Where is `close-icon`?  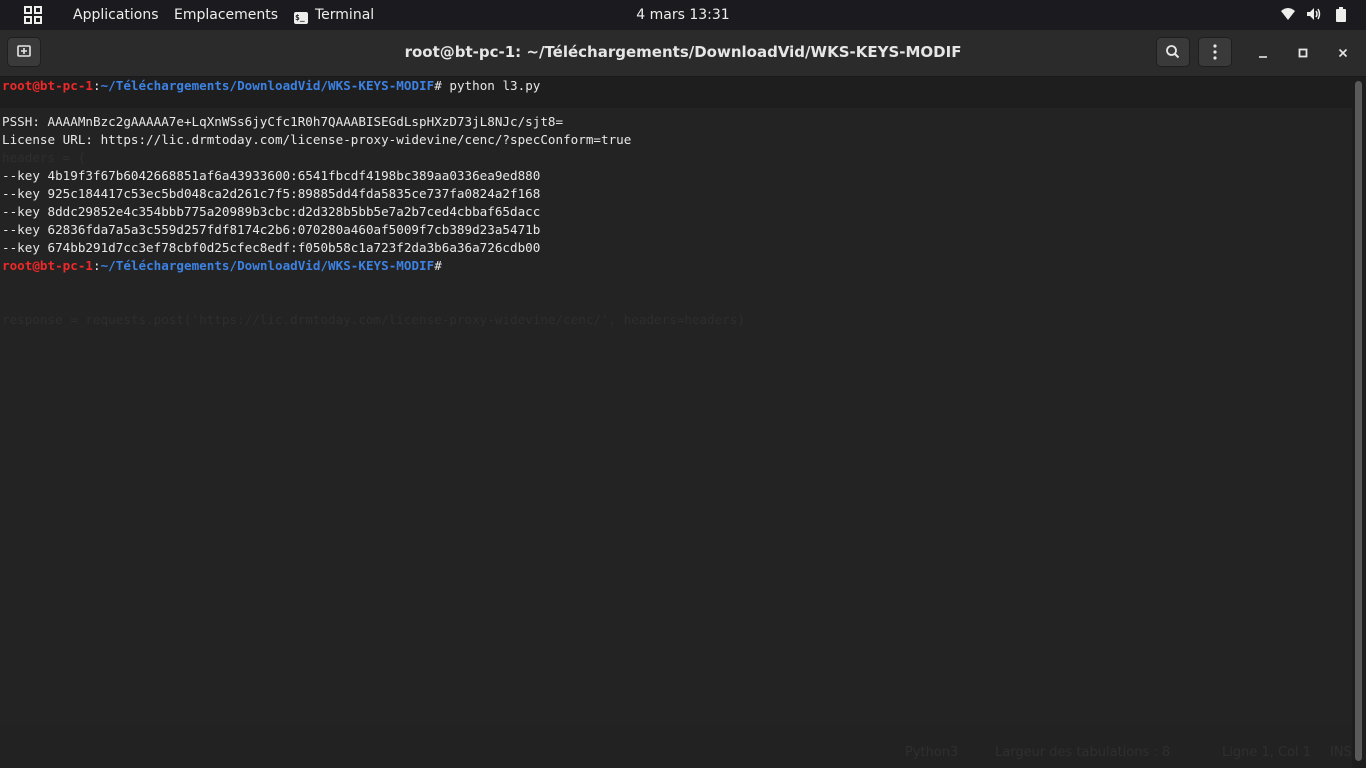
close-icon is located at coordinates (1343, 53).